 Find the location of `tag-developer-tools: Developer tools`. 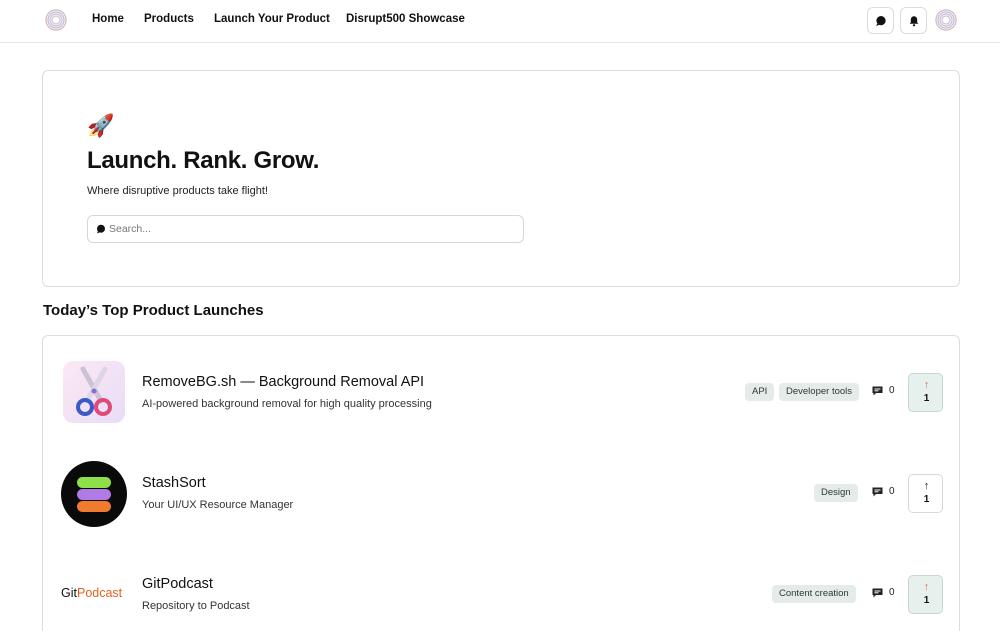

tag-developer-tools: Developer tools is located at coordinates (819, 392).